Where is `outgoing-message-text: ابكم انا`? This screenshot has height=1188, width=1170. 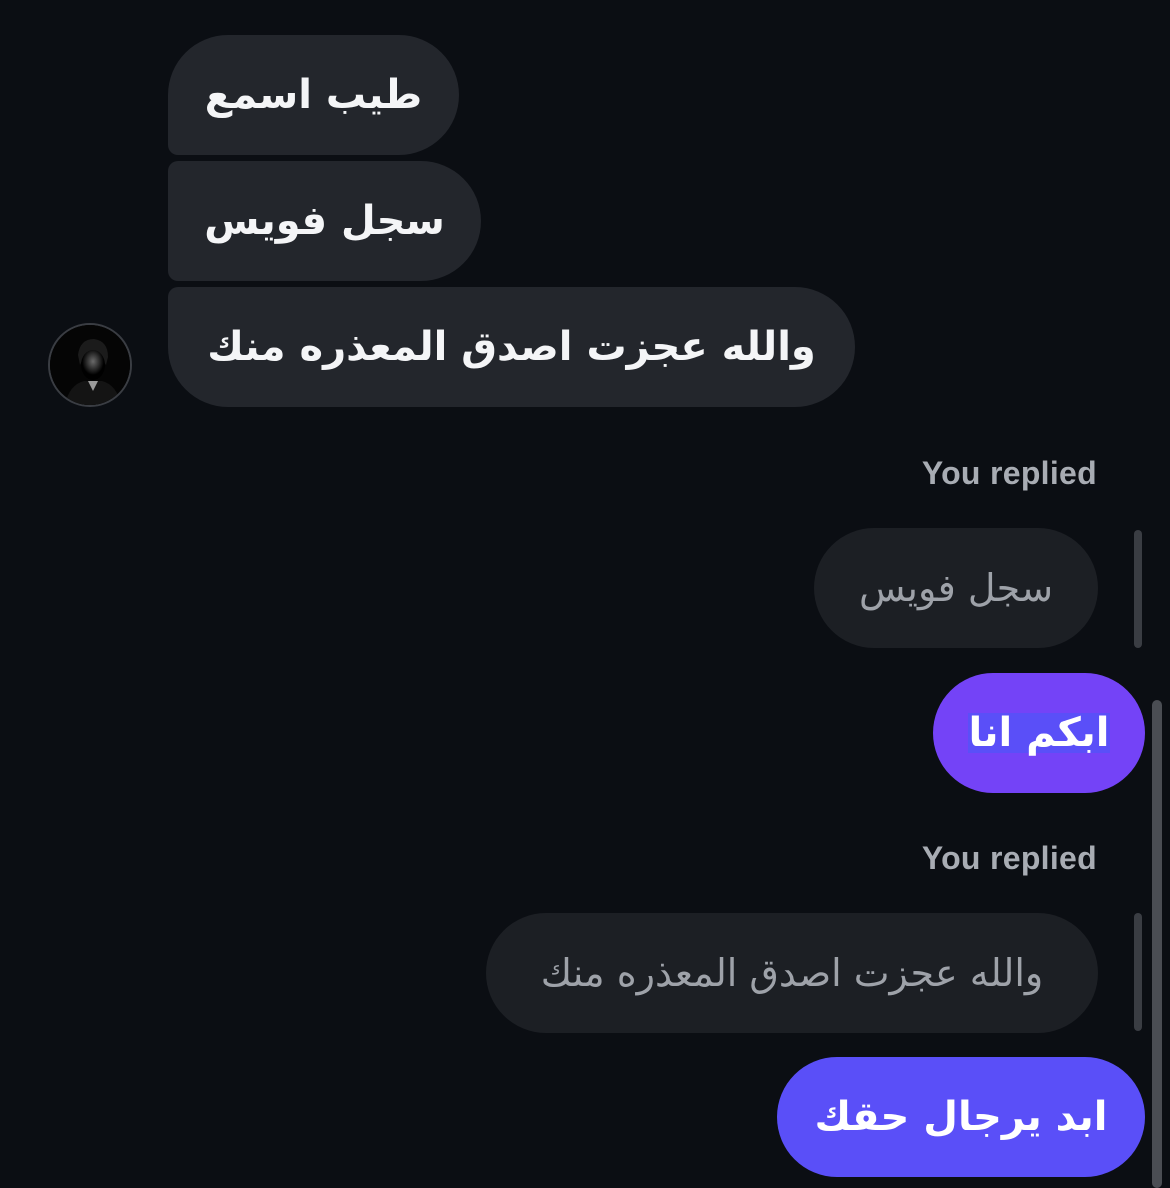 outgoing-message-text: ابكم انا is located at coordinates (1039, 733).